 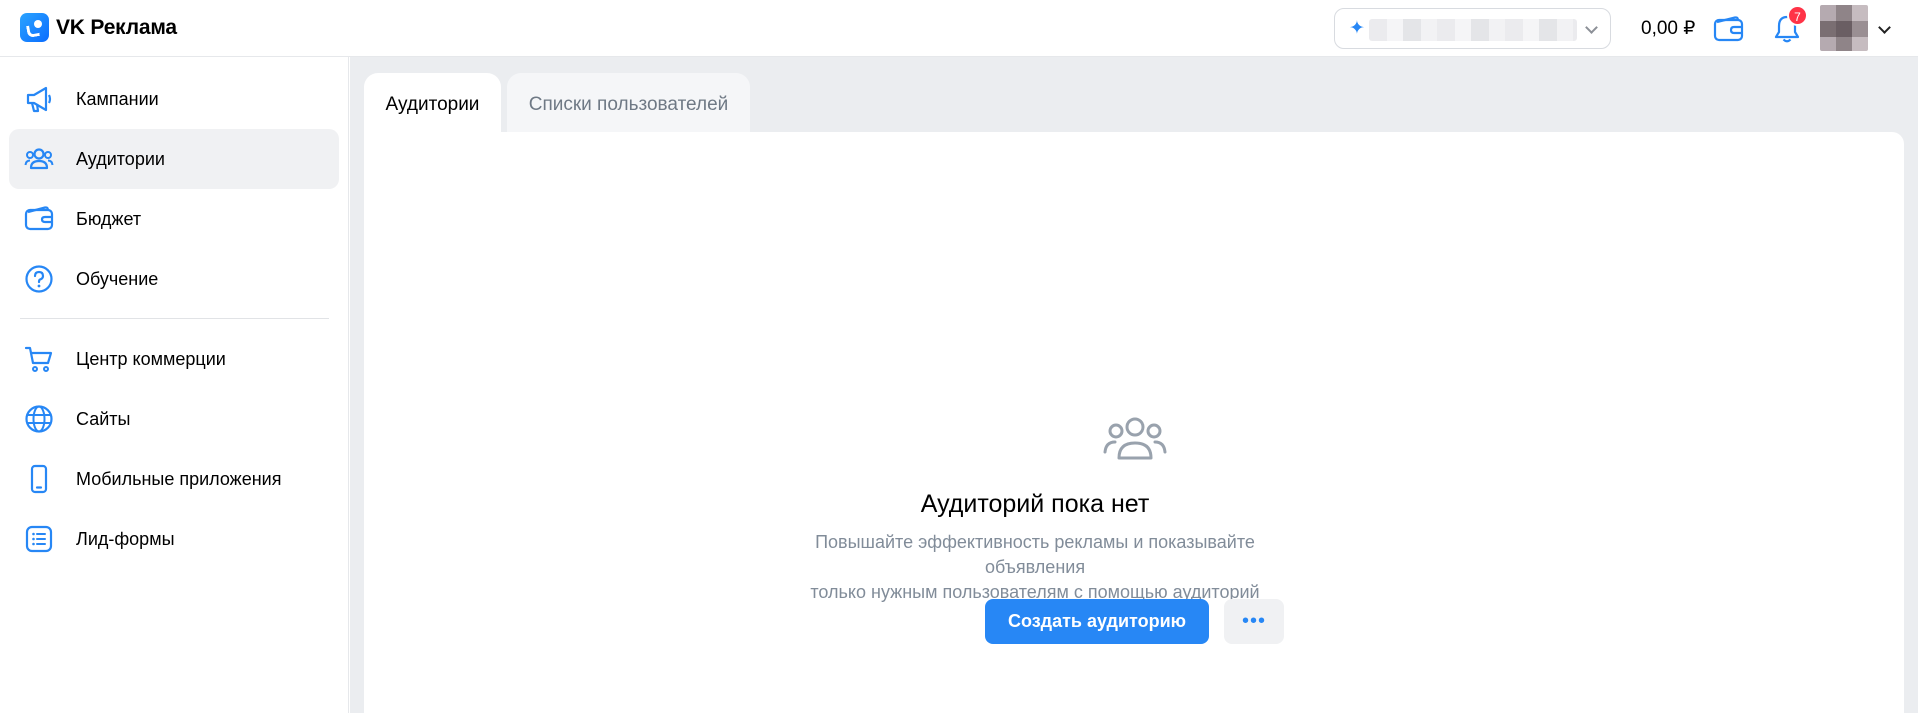 I want to click on sidebar-item-label: Аудитории, so click(x=120, y=159).